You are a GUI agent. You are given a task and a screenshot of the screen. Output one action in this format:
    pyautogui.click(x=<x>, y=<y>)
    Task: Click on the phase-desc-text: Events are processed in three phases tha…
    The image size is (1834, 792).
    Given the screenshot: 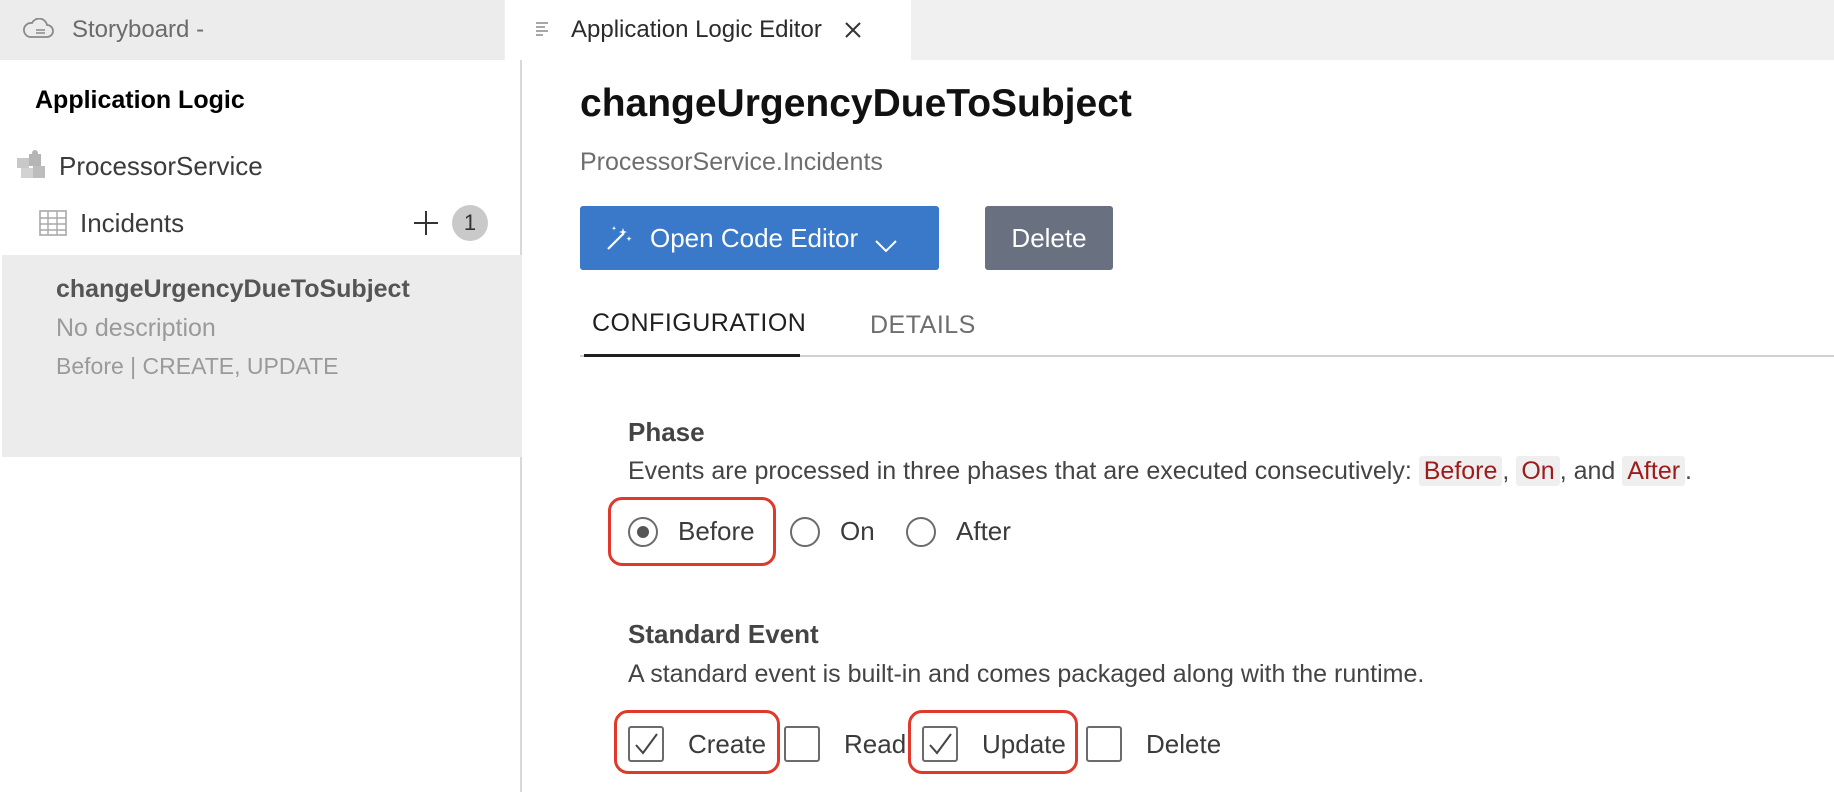 What is the action you would take?
    pyautogui.click(x=1023, y=471)
    